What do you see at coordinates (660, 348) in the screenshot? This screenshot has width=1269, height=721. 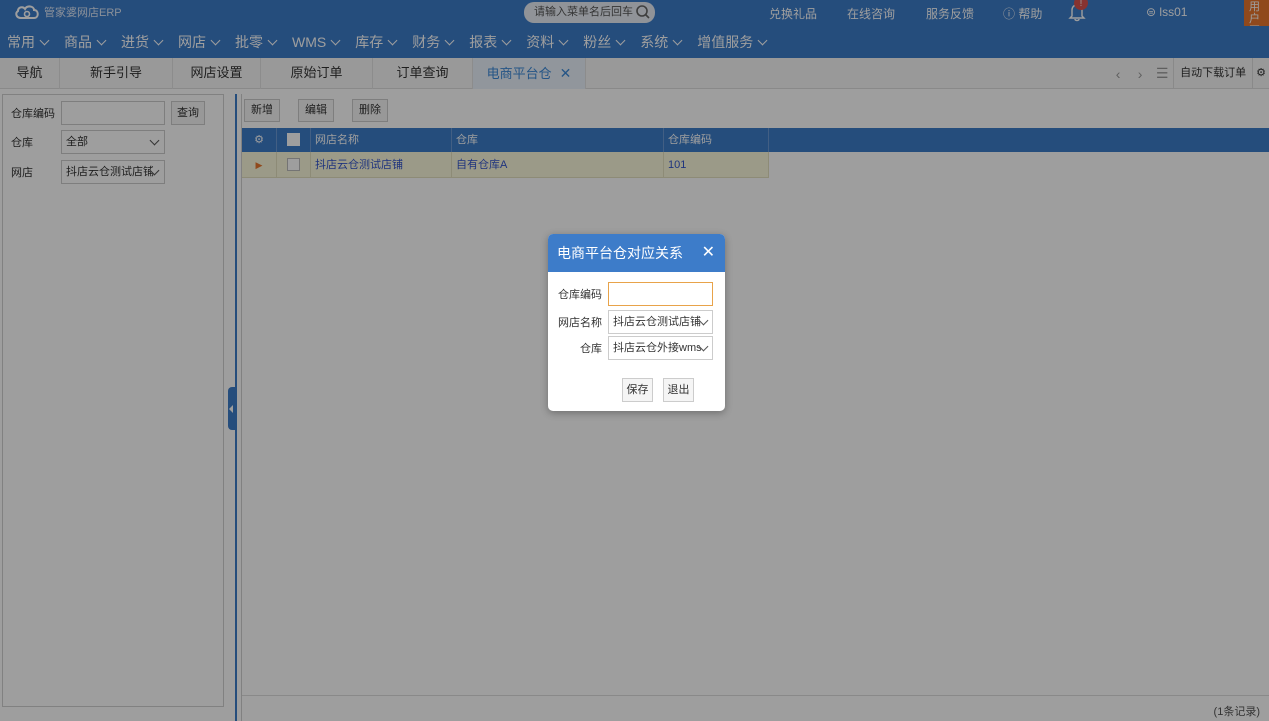 I see `dialog-warehouse-select: 抖店云仓外接wms` at bounding box center [660, 348].